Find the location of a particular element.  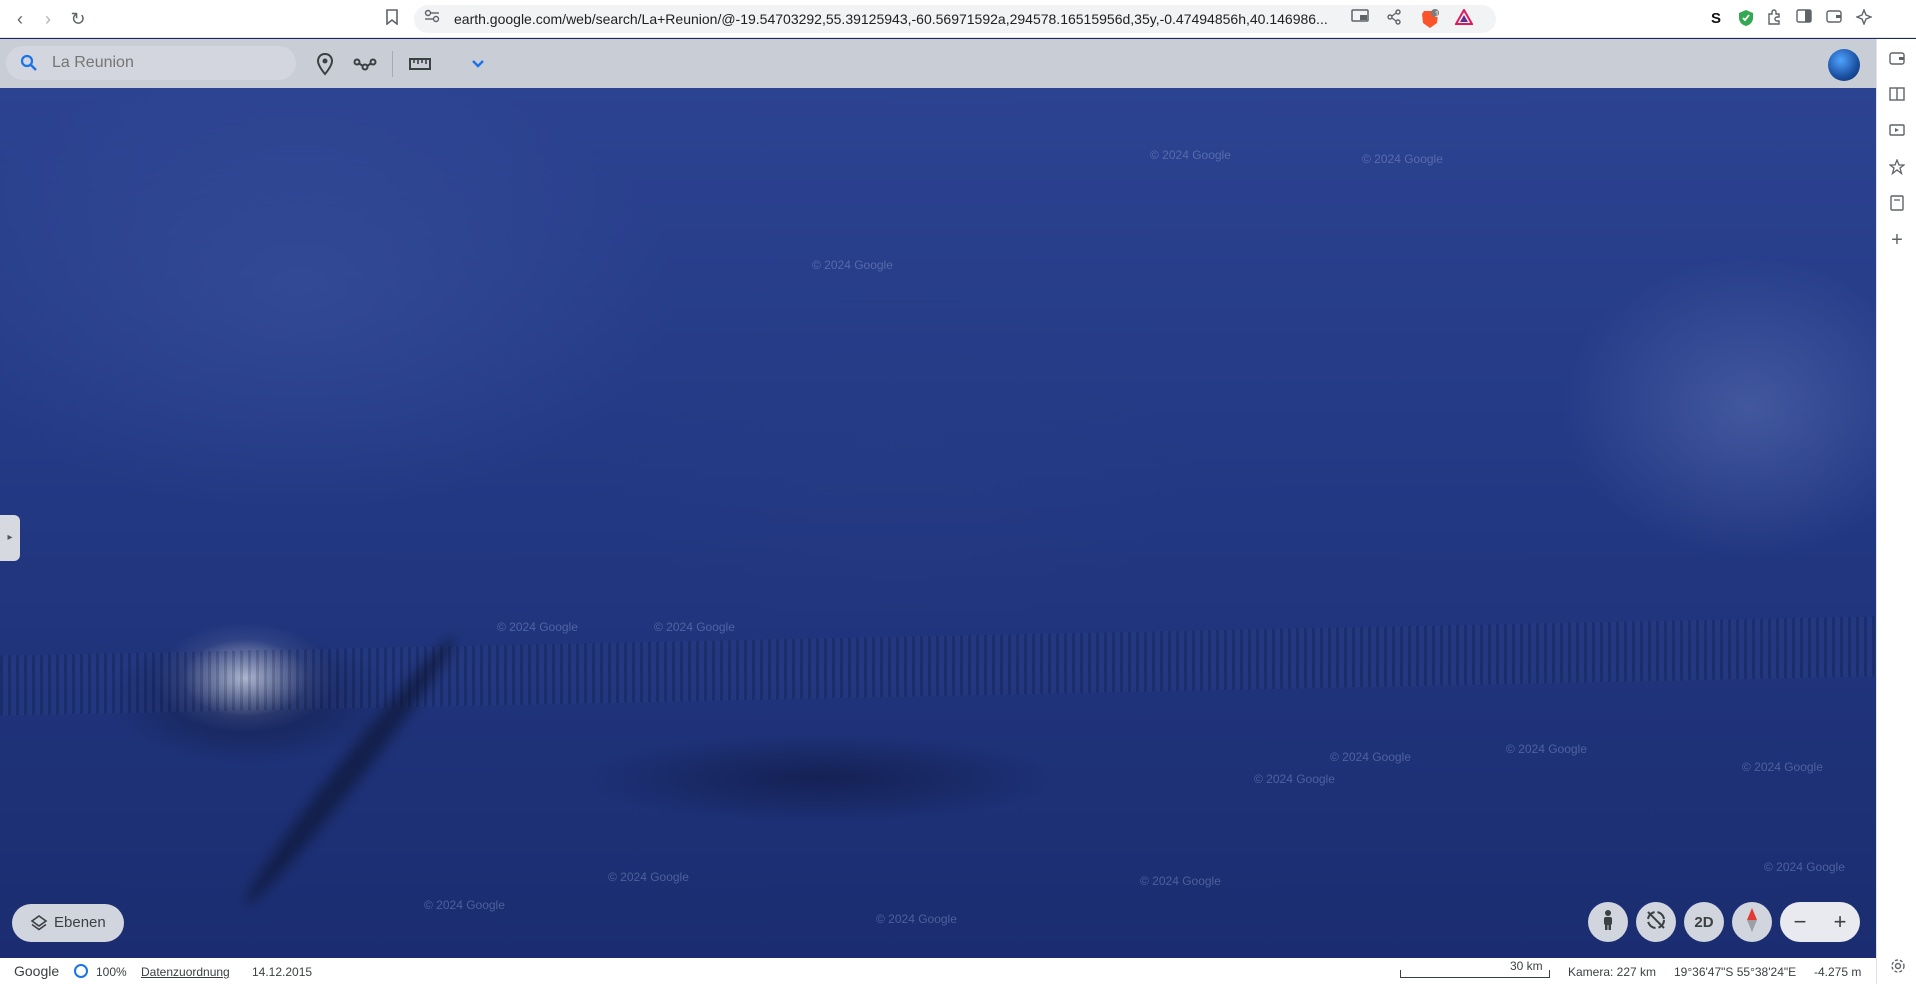

imagery-date: 14.12.2015 is located at coordinates (282, 972).